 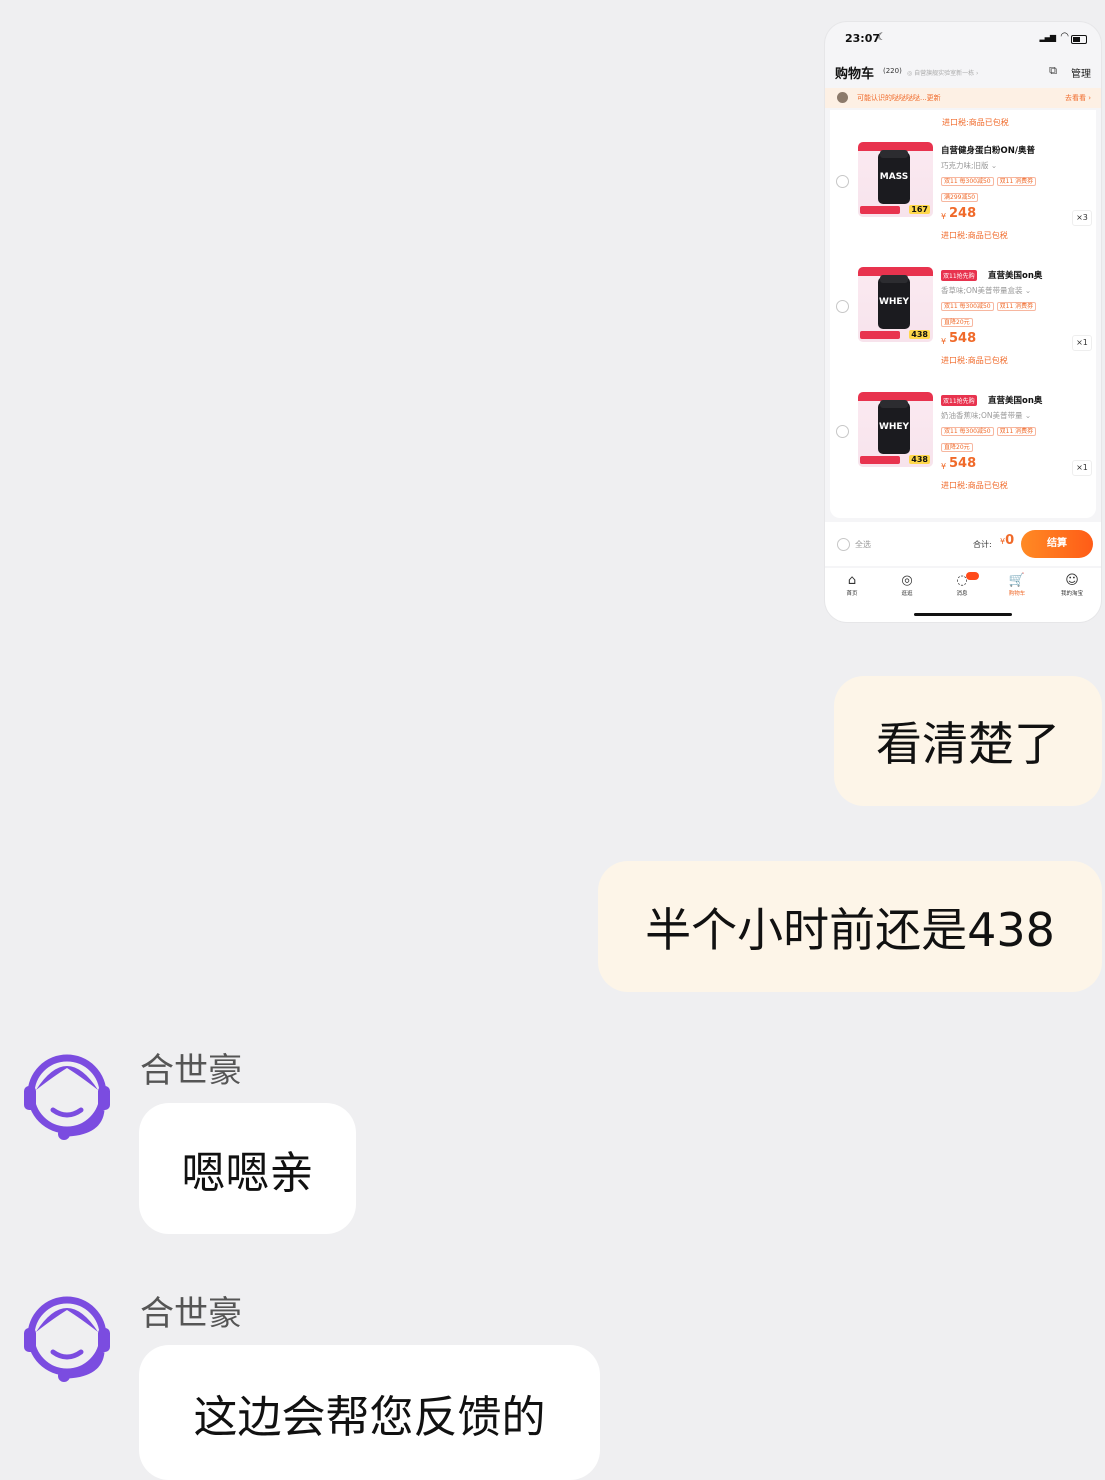 I want to click on tab-profile: ☺ 我的淘宝, so click(x=1072, y=585).